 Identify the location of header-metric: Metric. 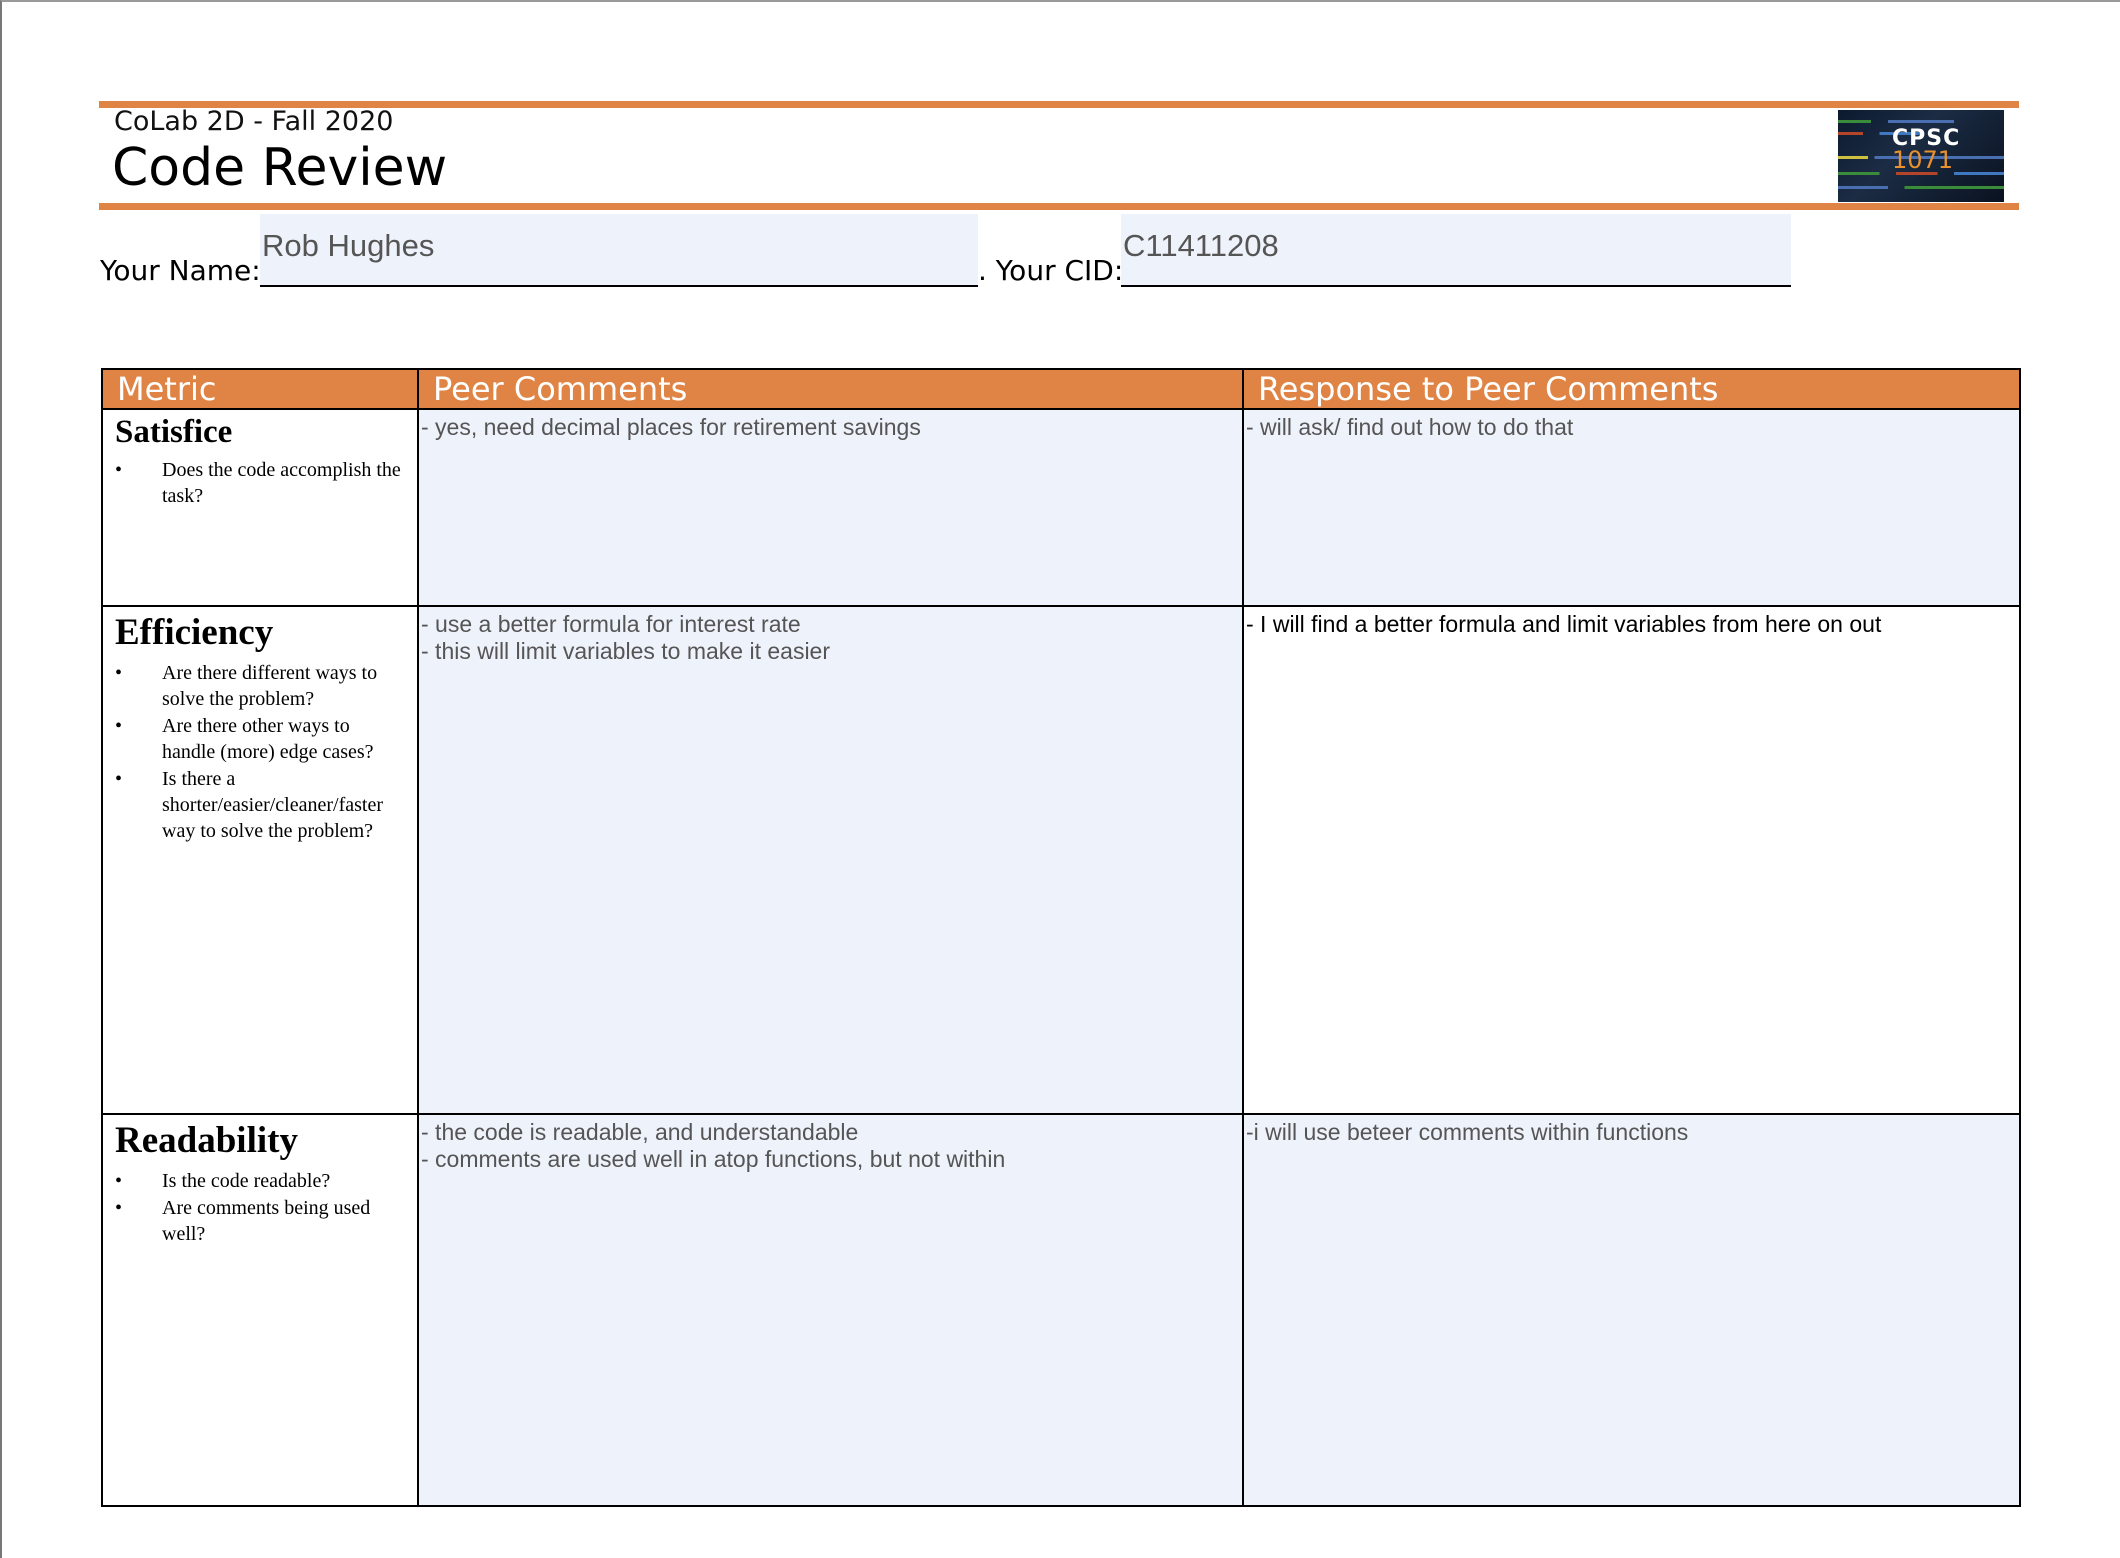
(260, 389).